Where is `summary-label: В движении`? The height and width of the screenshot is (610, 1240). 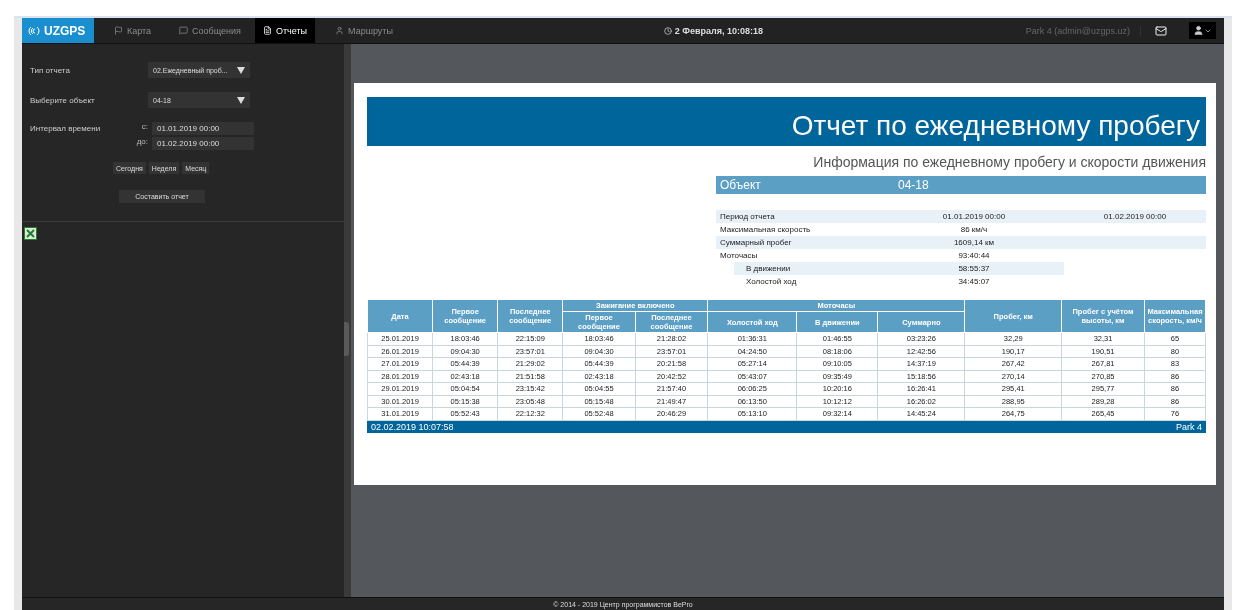 summary-label: В движении is located at coordinates (768, 268).